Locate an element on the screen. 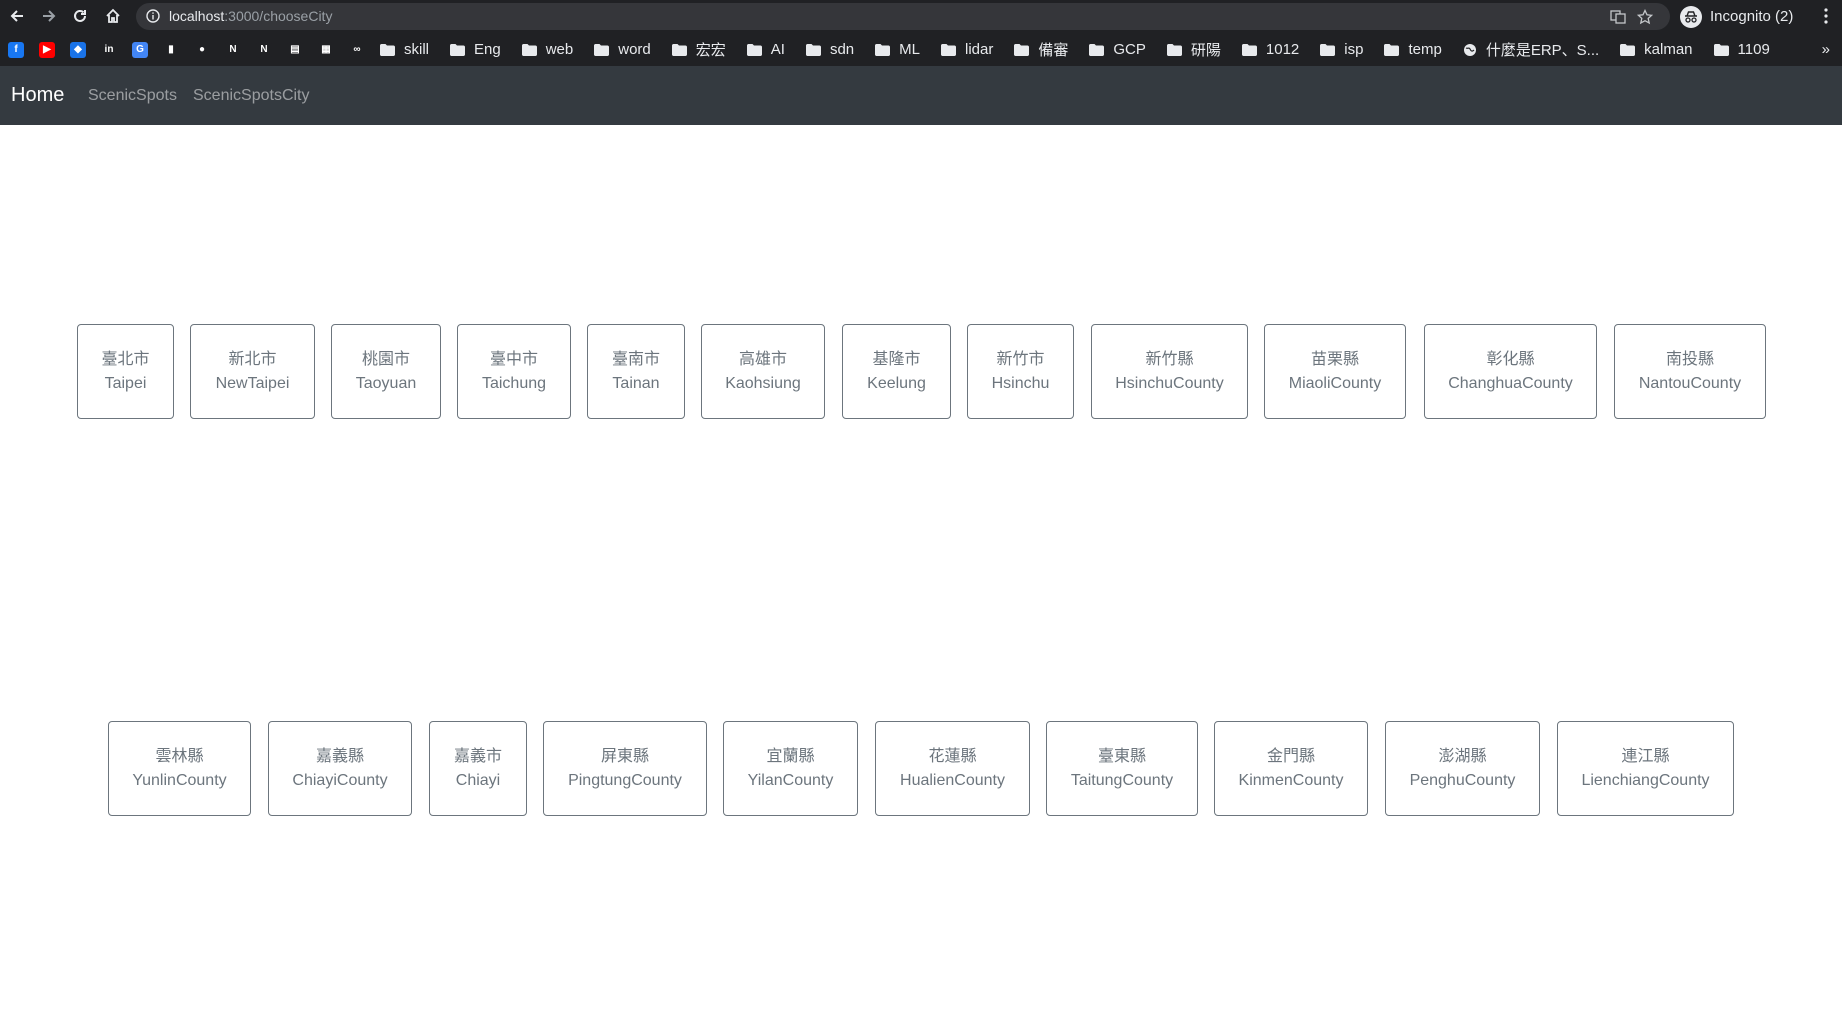  city-name-zh: 苗栗縣 is located at coordinates (1334, 359).